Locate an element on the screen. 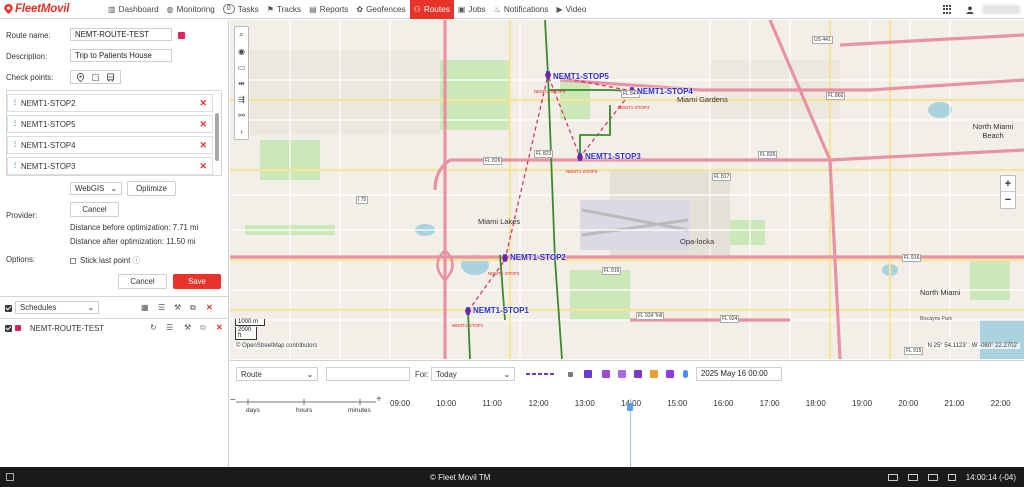  nav-reports: ▤ Reports is located at coordinates (328, 9).